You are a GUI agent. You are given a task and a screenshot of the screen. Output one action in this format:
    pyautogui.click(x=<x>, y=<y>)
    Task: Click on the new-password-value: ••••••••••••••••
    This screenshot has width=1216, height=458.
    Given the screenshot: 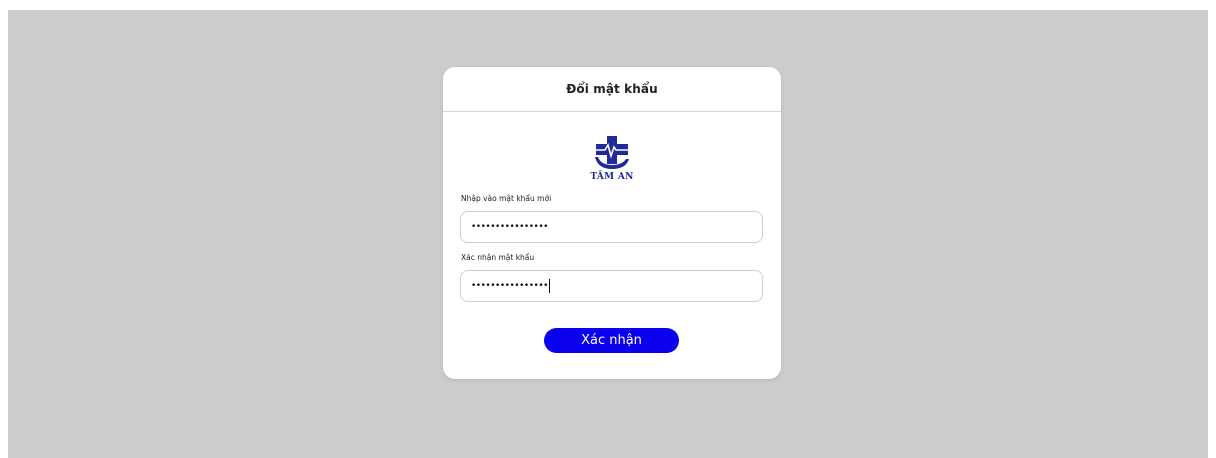 What is the action you would take?
    pyautogui.click(x=509, y=227)
    